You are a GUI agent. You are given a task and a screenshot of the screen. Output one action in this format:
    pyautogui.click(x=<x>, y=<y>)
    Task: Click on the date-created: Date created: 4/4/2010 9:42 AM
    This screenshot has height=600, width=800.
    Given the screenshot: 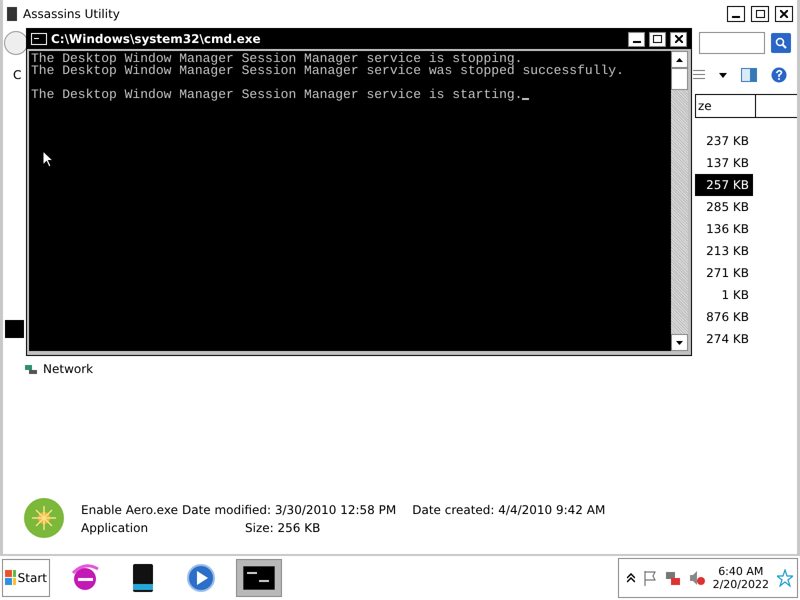 What is the action you would take?
    pyautogui.click(x=509, y=510)
    